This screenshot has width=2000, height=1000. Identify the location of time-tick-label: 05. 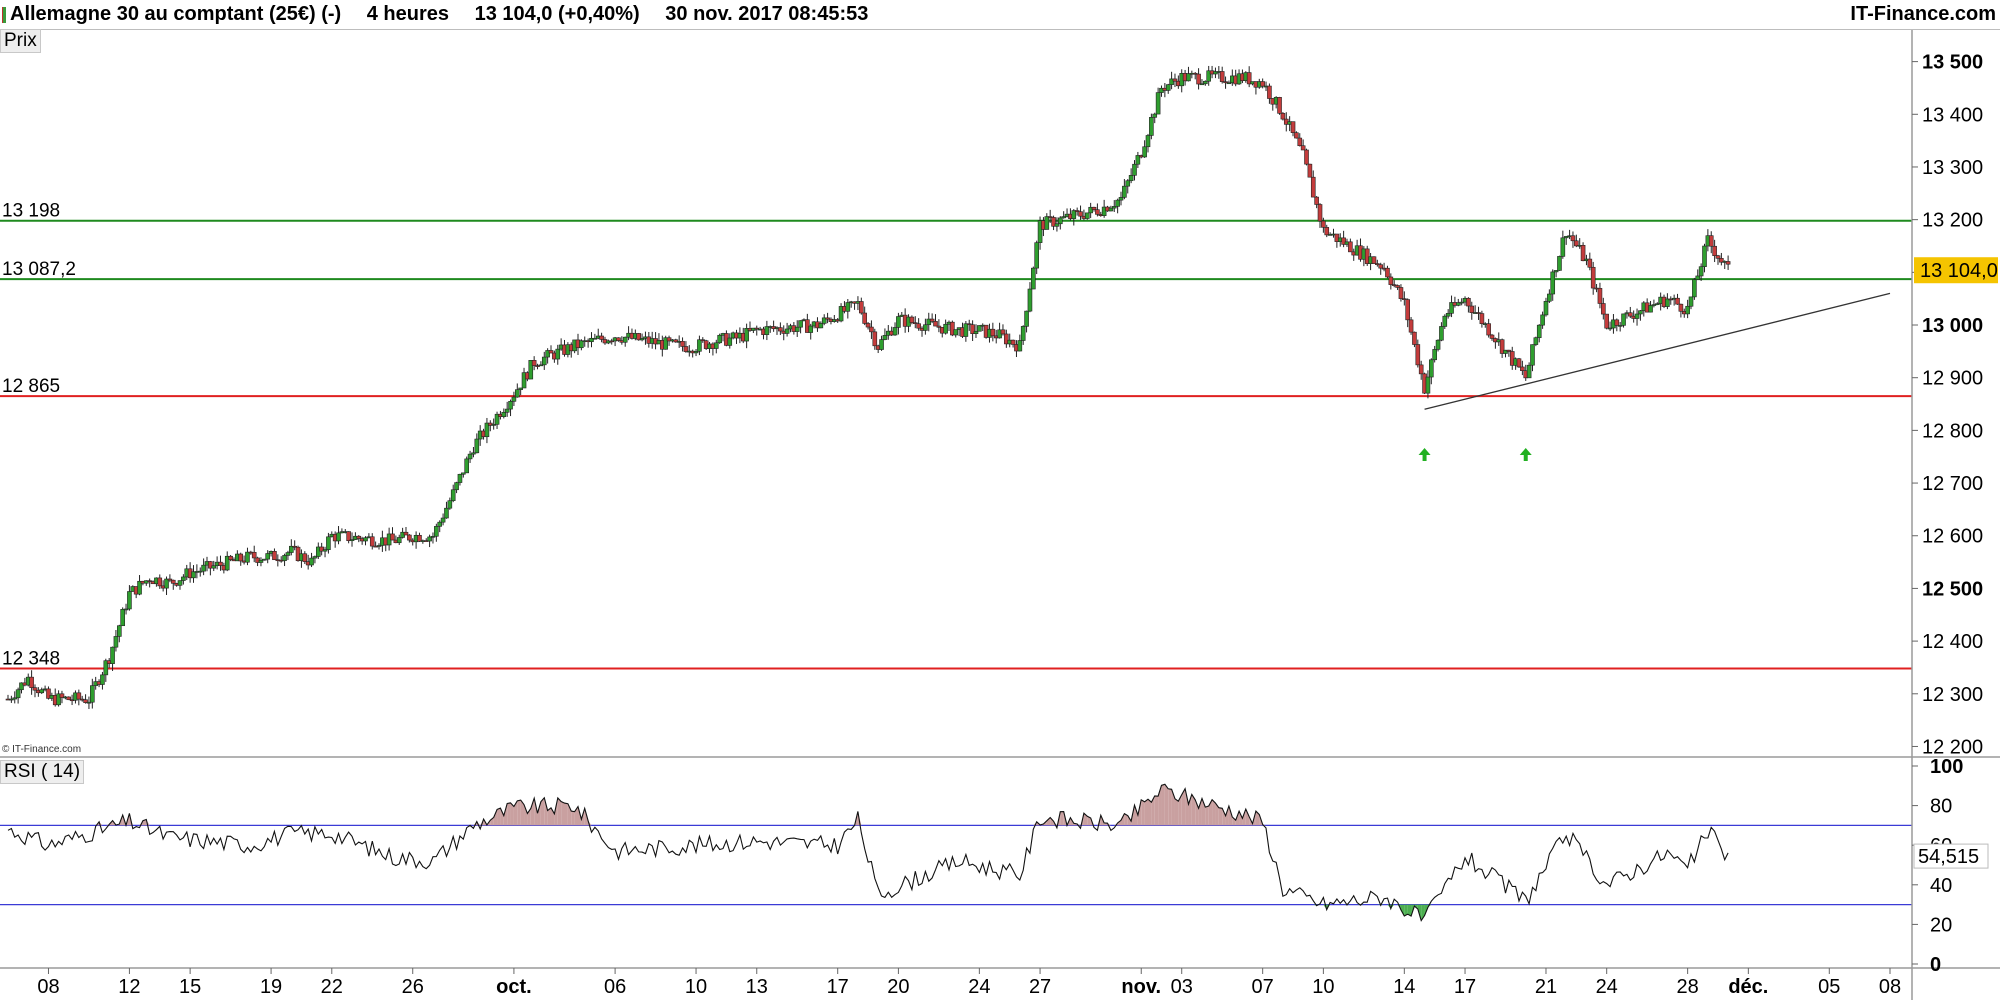
(1829, 987).